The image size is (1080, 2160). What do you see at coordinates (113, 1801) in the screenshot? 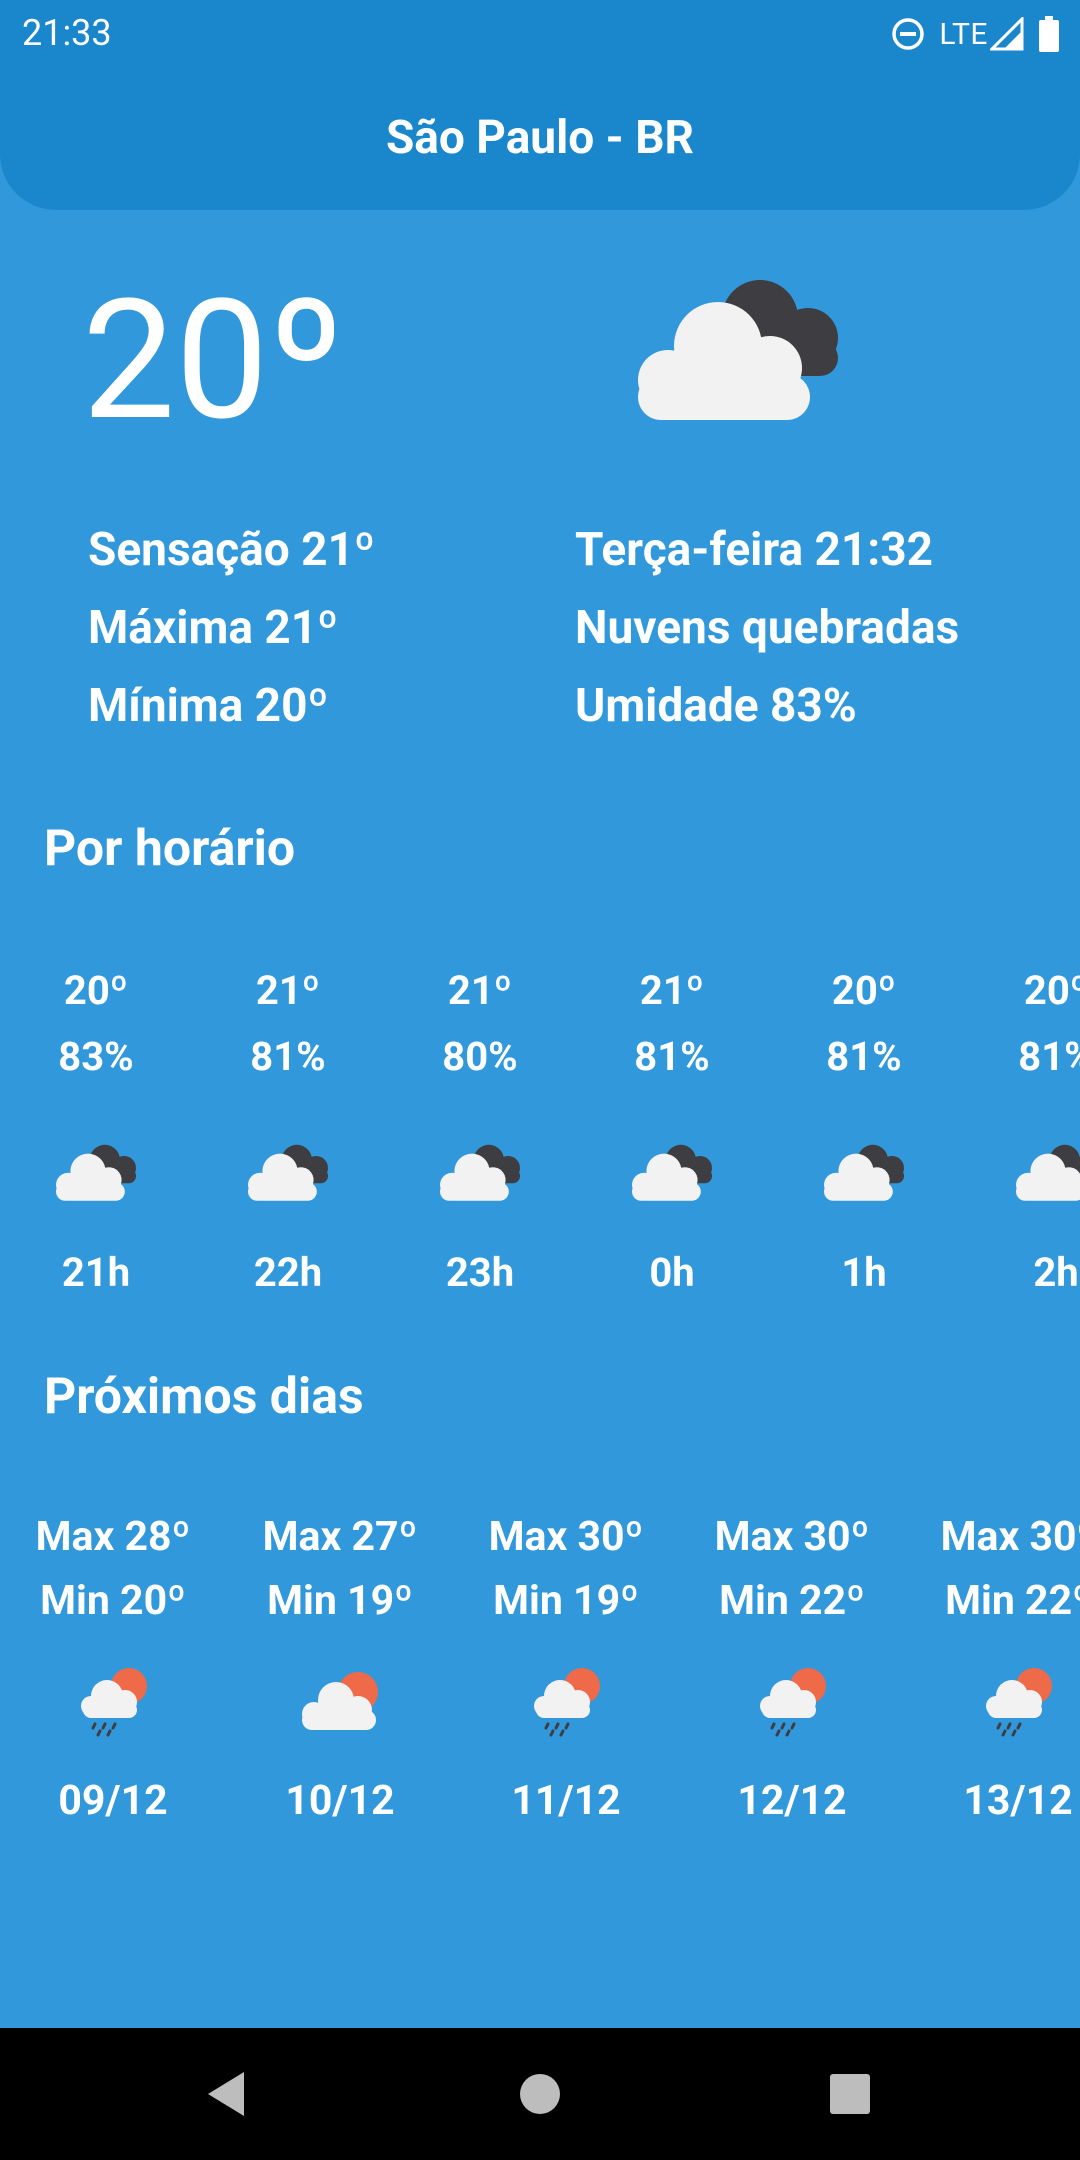
I see `daily-date: 09/12` at bounding box center [113, 1801].